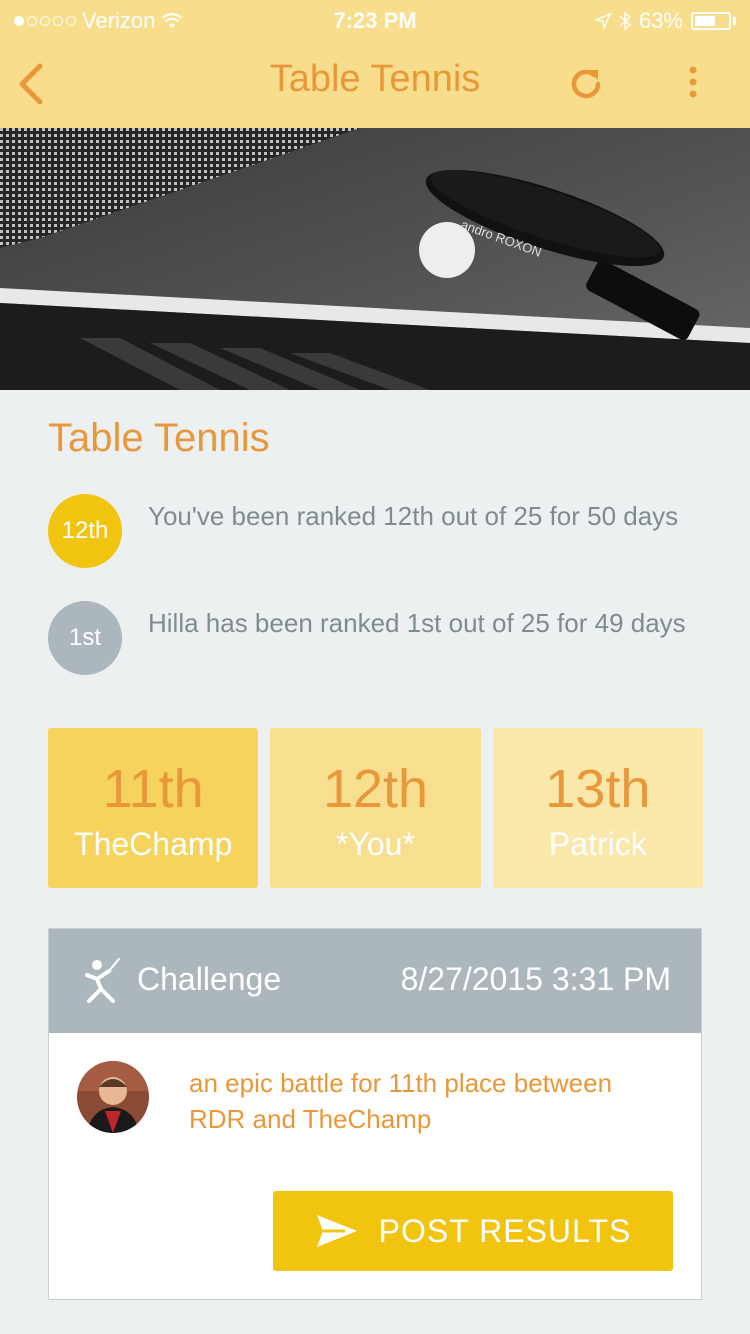 This screenshot has width=750, height=1334. Describe the element at coordinates (153, 789) in the screenshot. I see `tile-rank: 11th` at that location.